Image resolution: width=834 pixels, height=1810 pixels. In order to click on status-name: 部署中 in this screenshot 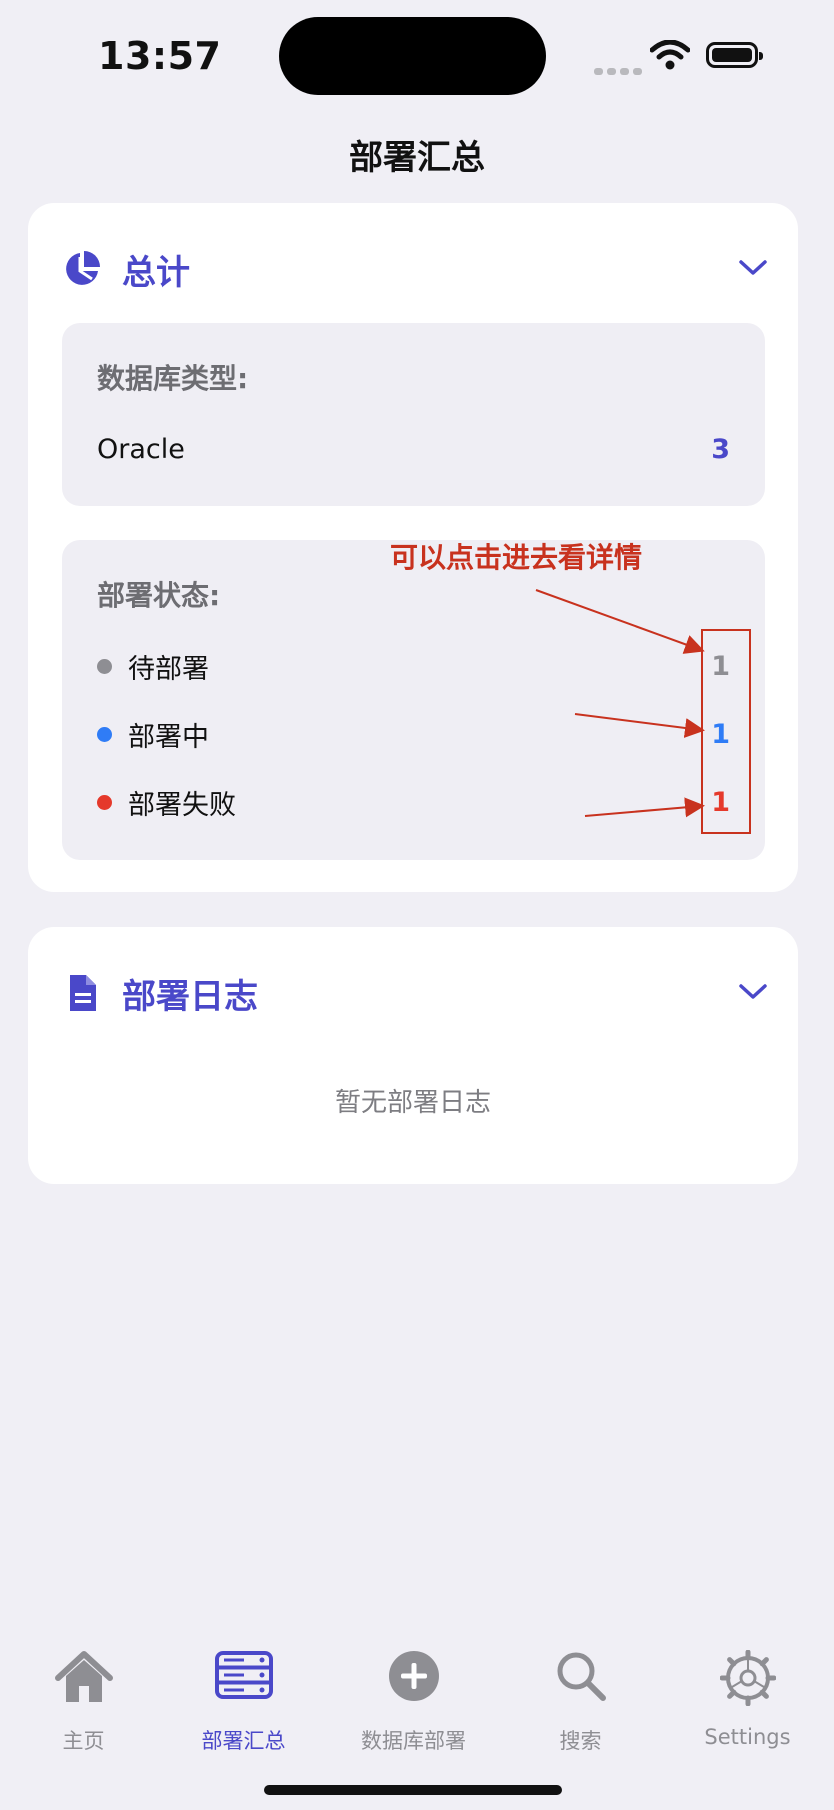, I will do `click(168, 737)`.